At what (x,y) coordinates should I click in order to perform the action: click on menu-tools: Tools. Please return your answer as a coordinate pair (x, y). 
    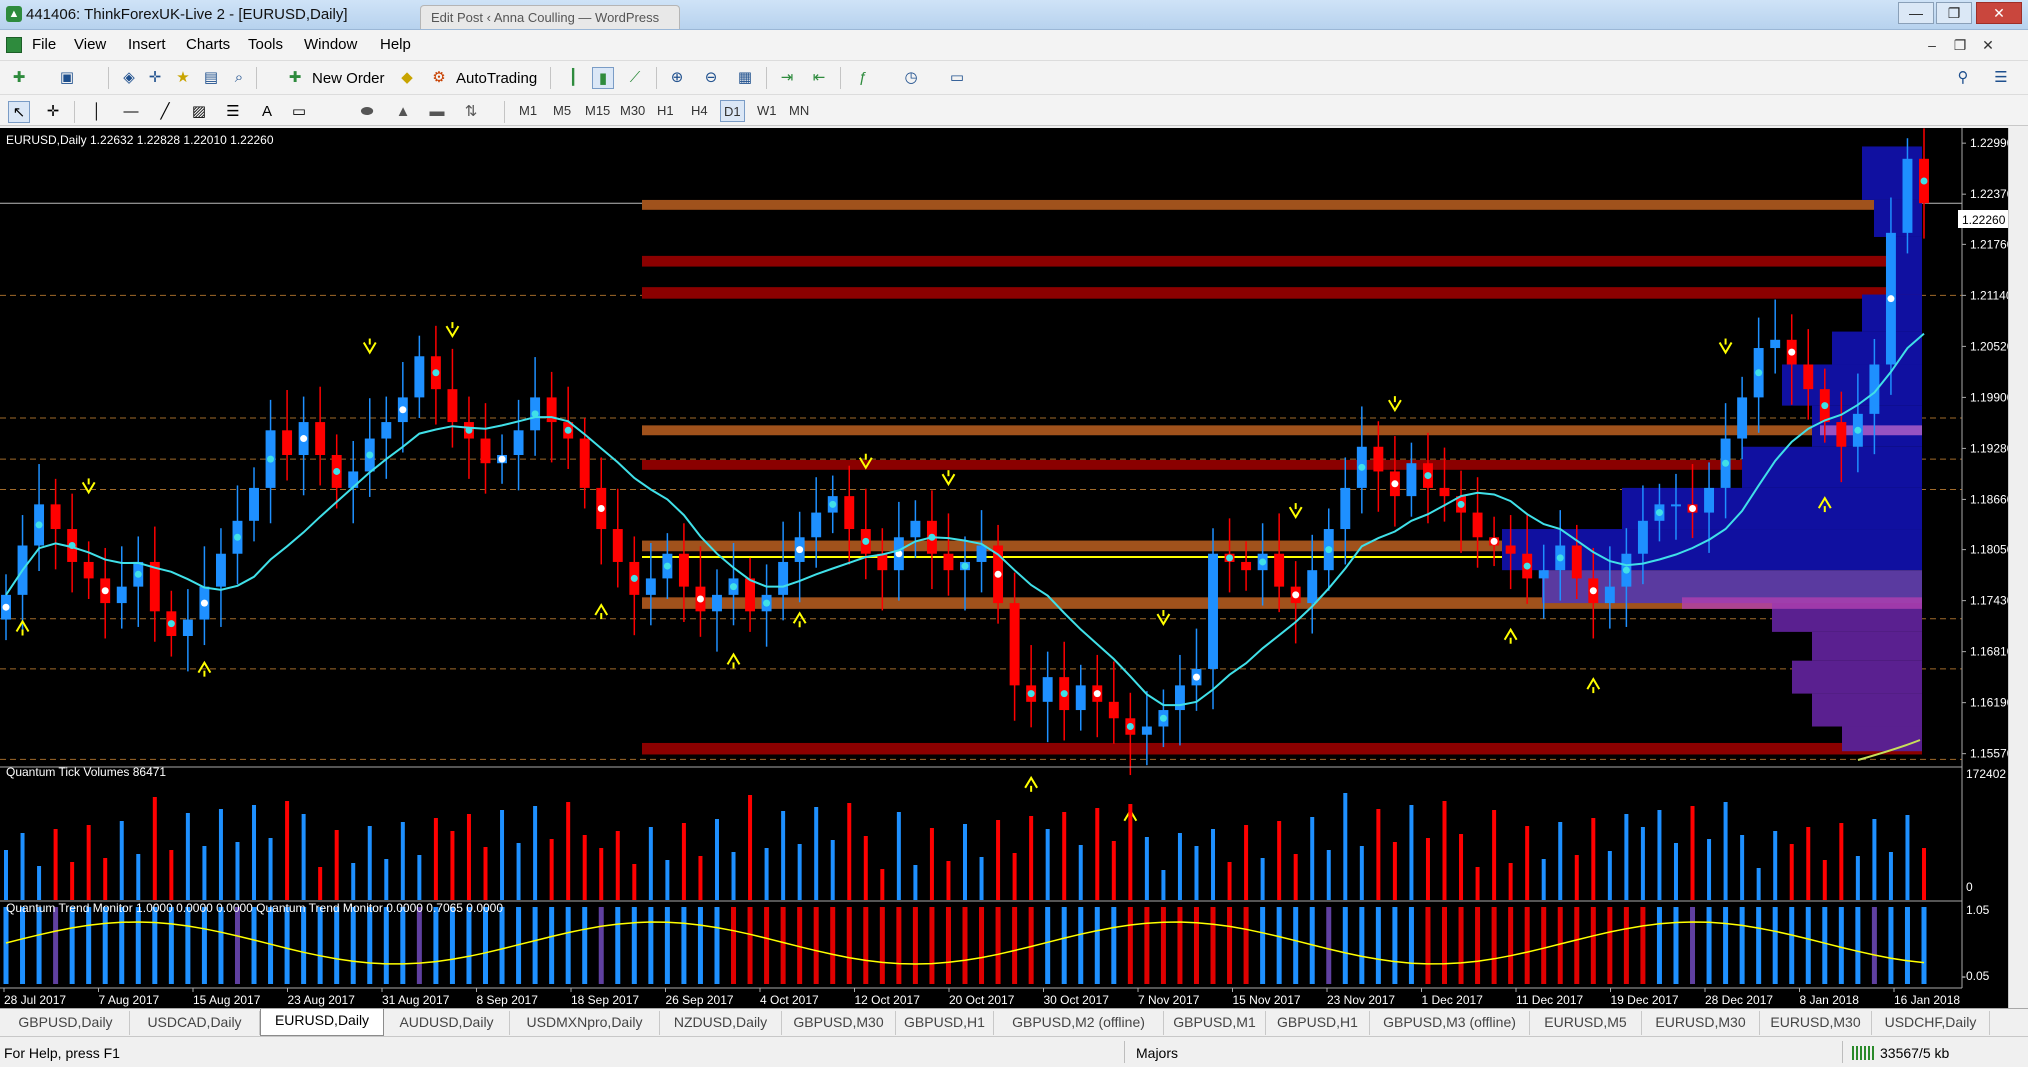
    Looking at the image, I should click on (265, 44).